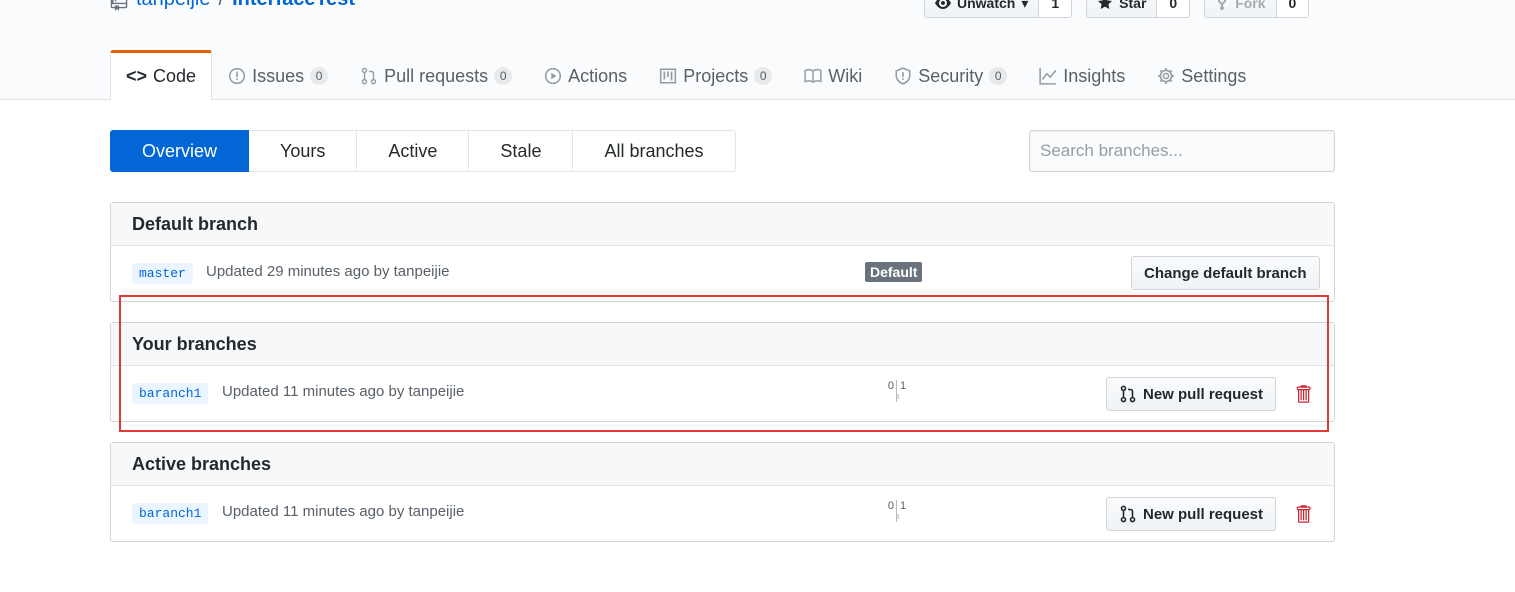  I want to click on tab-projects-label: Projects, so click(716, 75).